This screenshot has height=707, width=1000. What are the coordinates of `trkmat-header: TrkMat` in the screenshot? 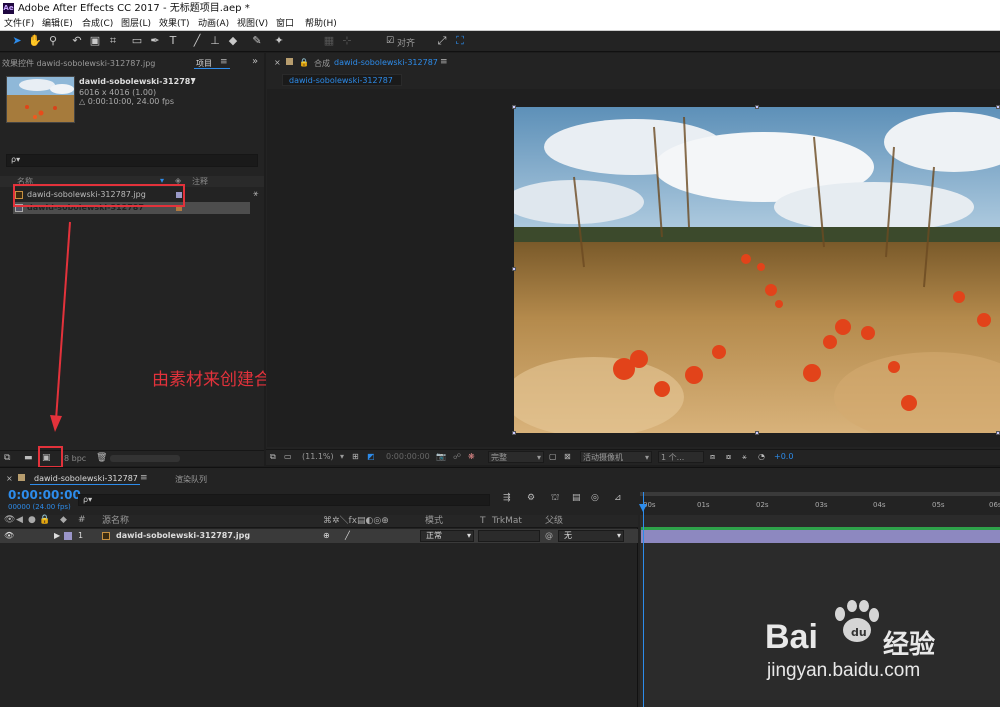 It's located at (507, 521).